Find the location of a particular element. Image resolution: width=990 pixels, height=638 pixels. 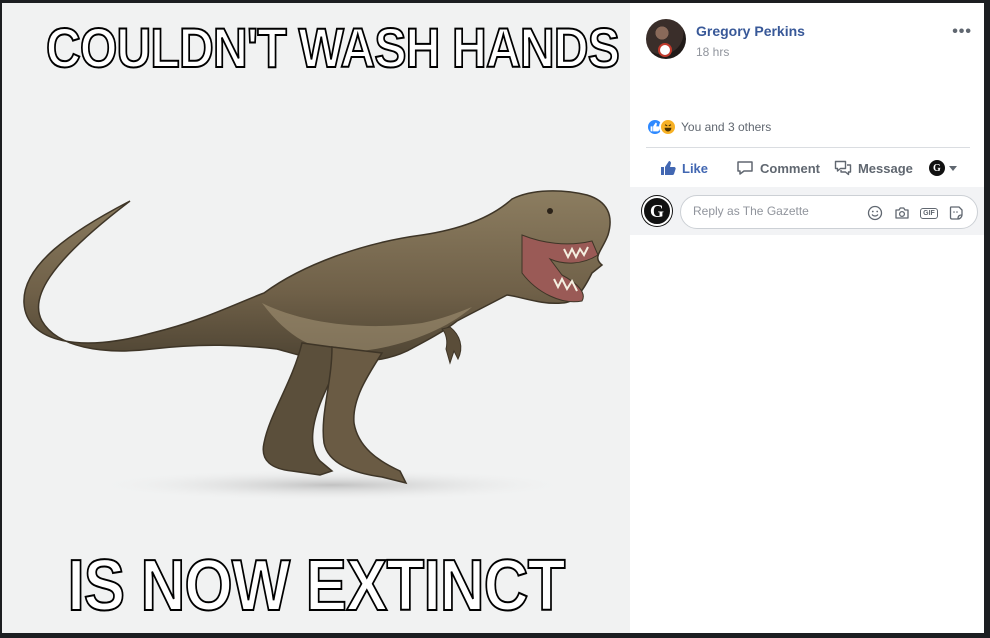

gif-icon: GIF is located at coordinates (929, 213).